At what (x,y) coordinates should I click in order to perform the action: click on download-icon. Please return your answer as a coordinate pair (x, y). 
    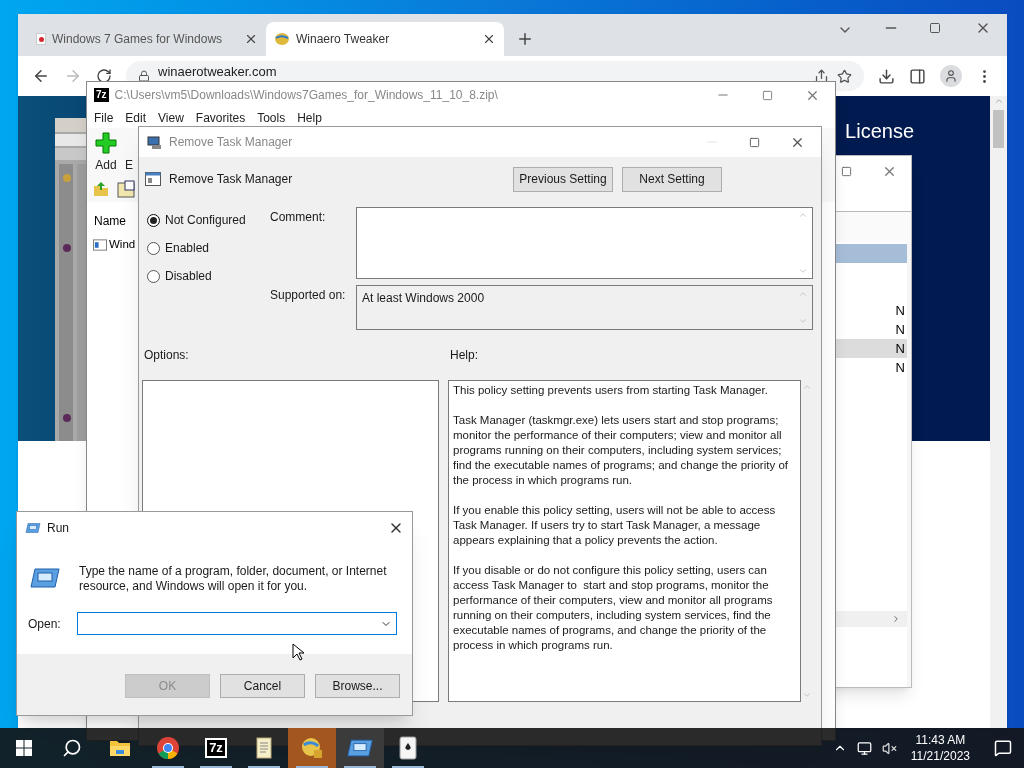
    Looking at the image, I should click on (886, 76).